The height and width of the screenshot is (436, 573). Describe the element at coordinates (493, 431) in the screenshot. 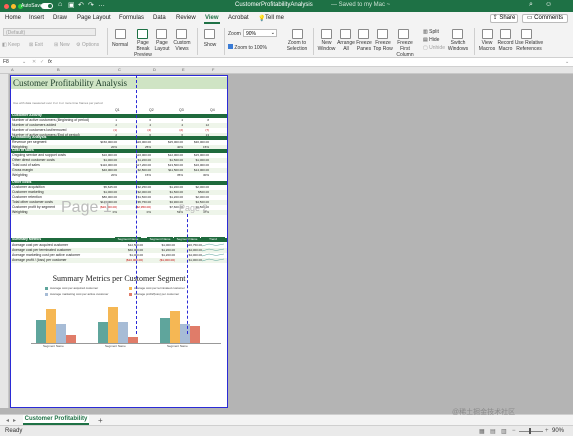

I see `page-layout-status-icon: ▤` at that location.